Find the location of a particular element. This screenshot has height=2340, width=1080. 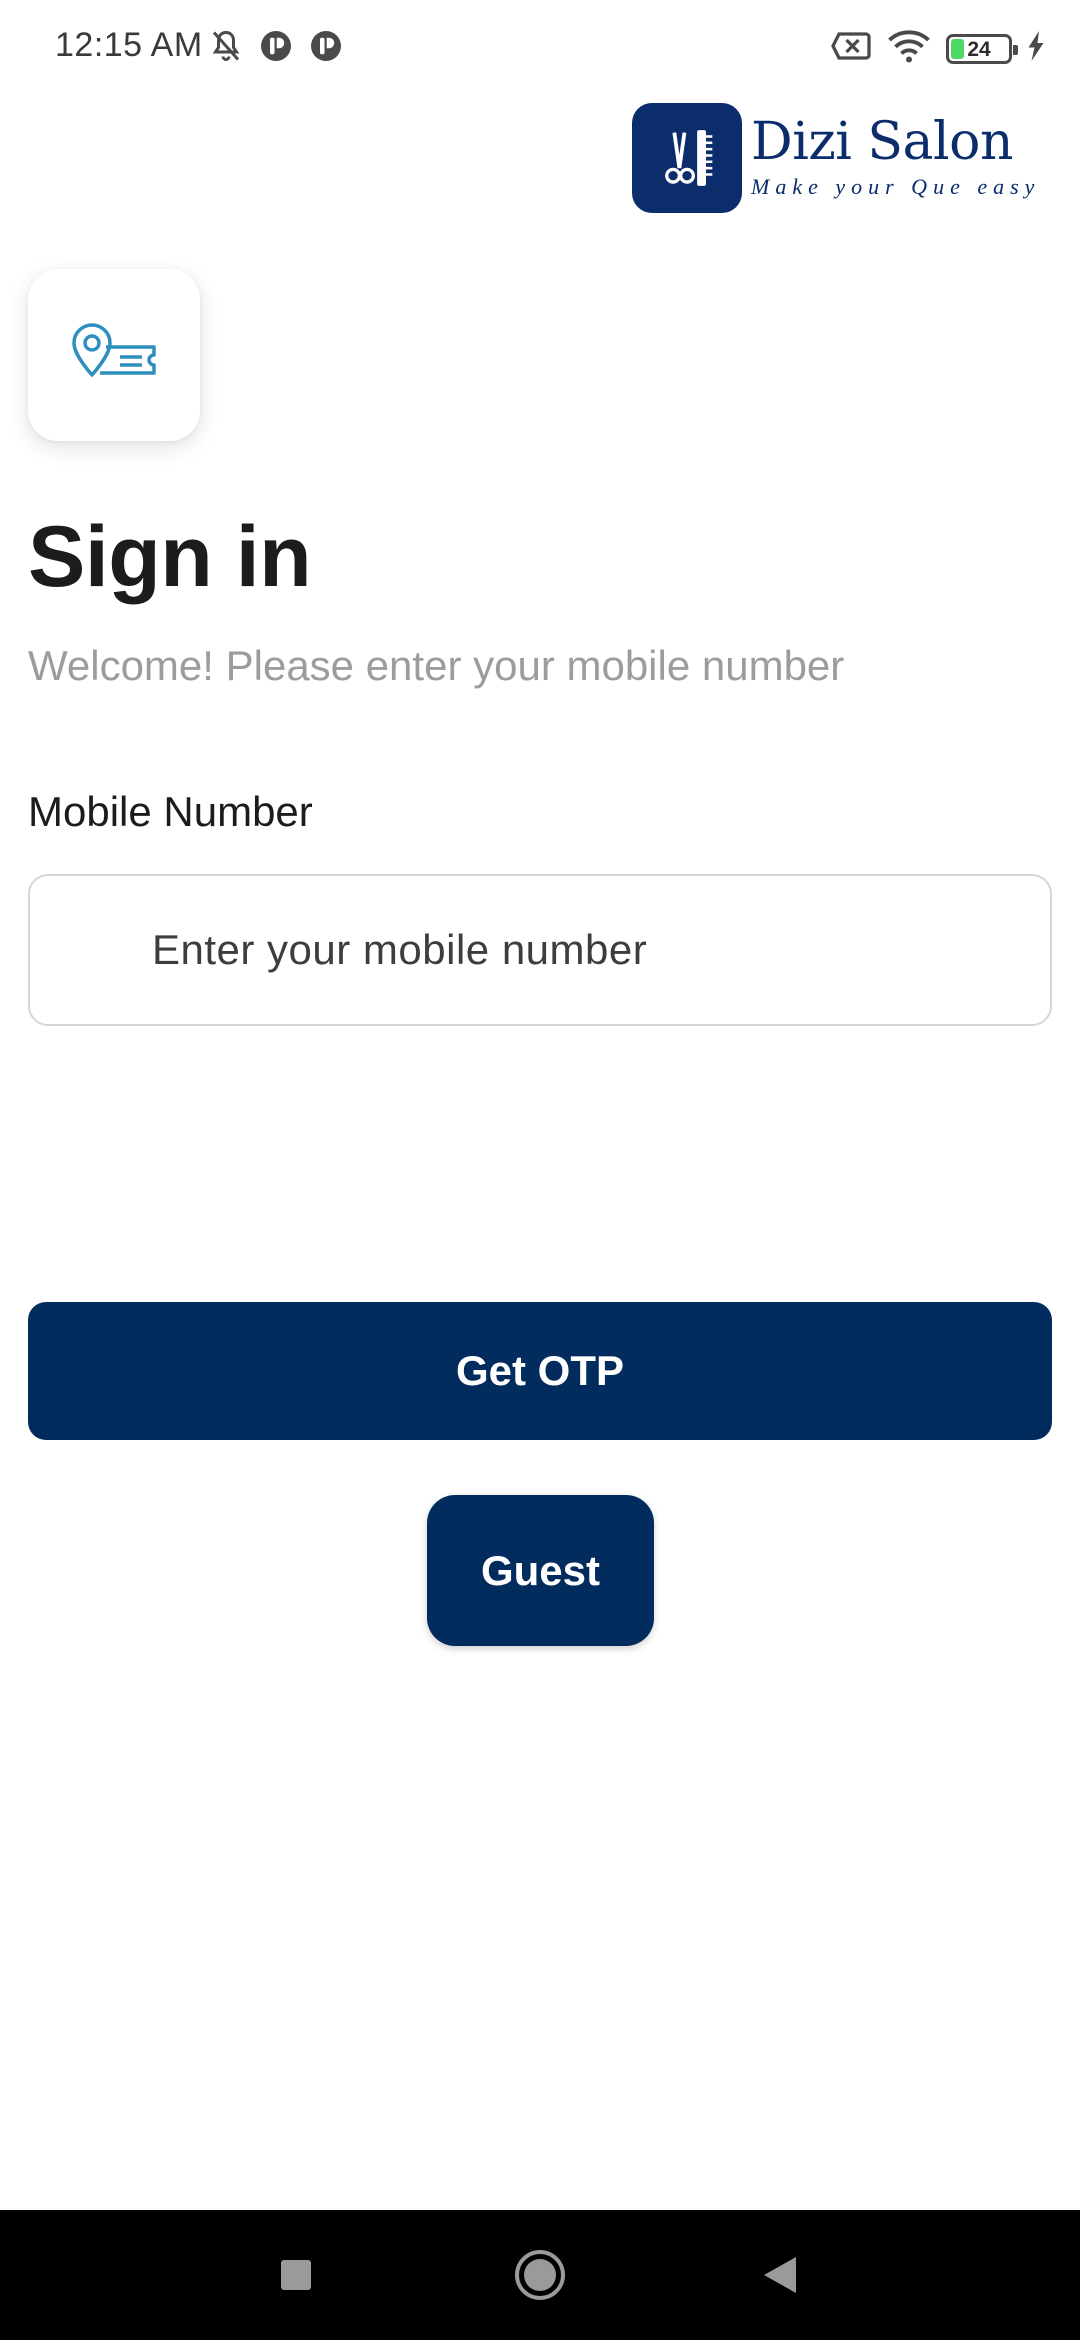

status-left-icons is located at coordinates (276, 48).